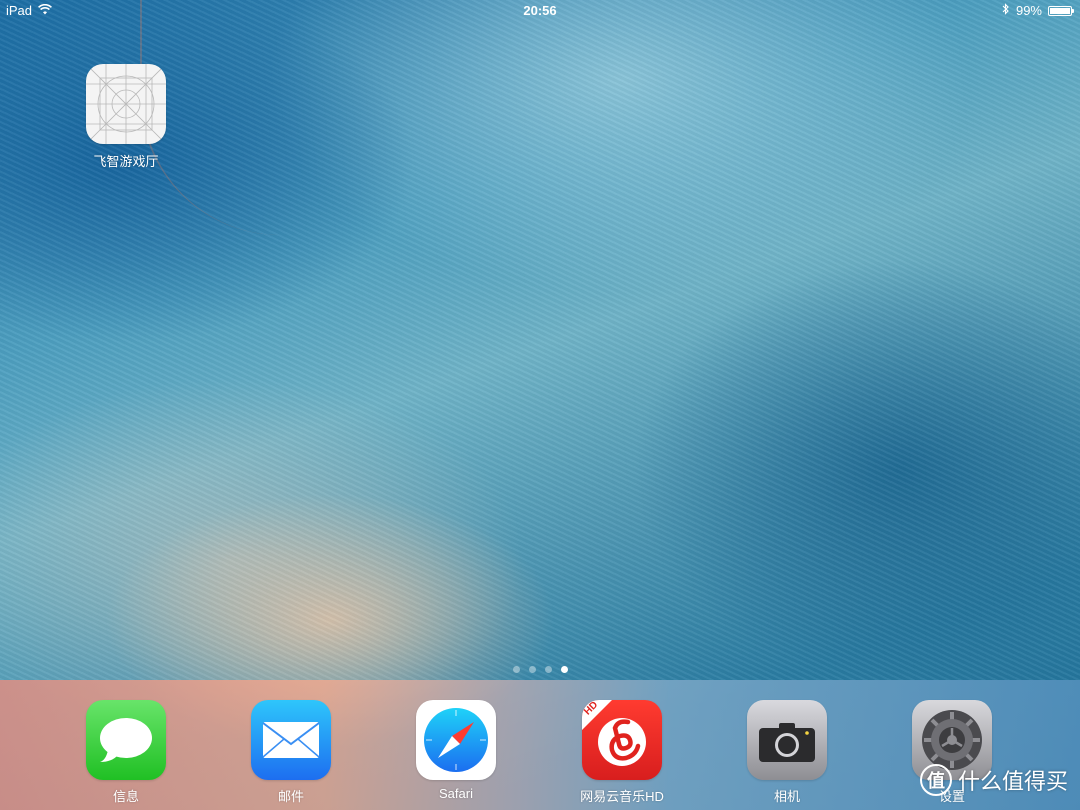  Describe the element at coordinates (291, 740) in the screenshot. I see `mail-icon` at that location.